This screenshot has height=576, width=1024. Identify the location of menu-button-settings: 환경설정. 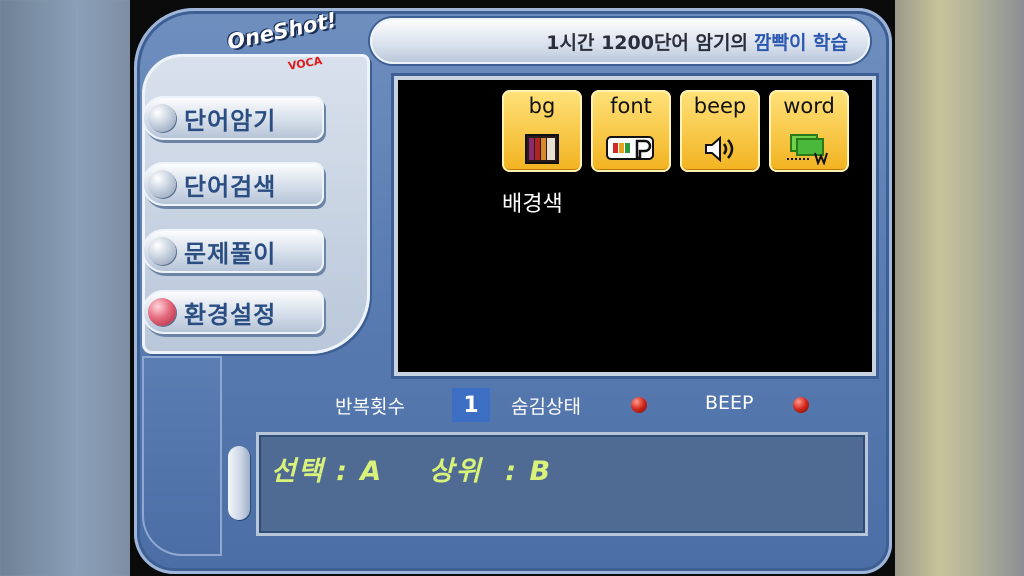
(233, 312).